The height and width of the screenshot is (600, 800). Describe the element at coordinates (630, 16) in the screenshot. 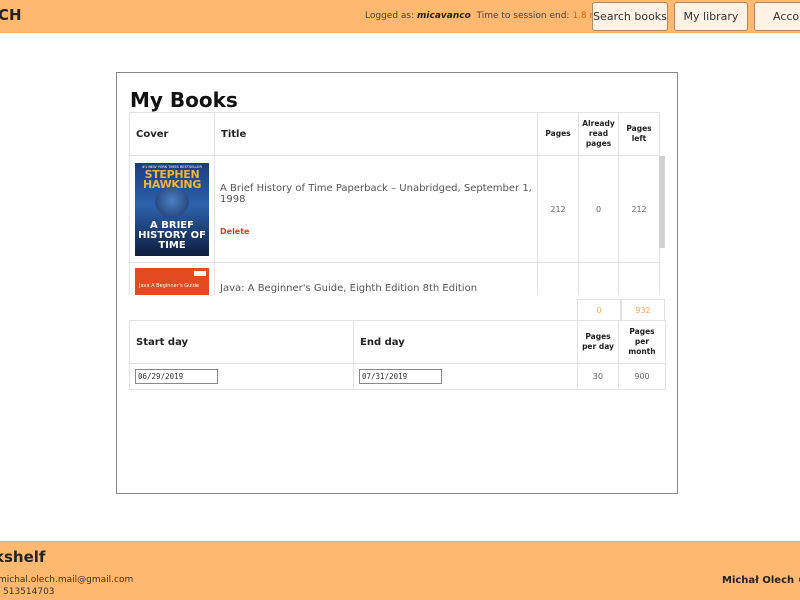

I see `search-books-button: Search books` at that location.